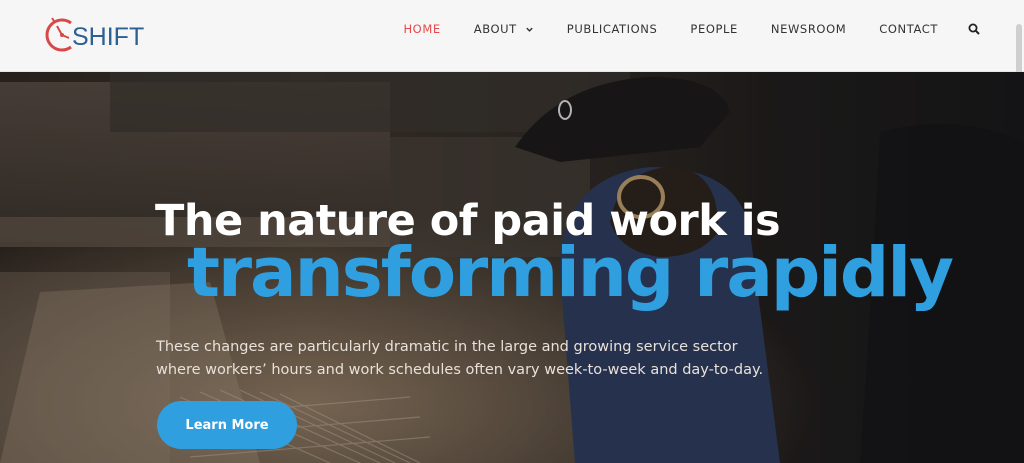 This screenshot has width=1024, height=463. I want to click on logo-text: SHIFT, so click(108, 37).